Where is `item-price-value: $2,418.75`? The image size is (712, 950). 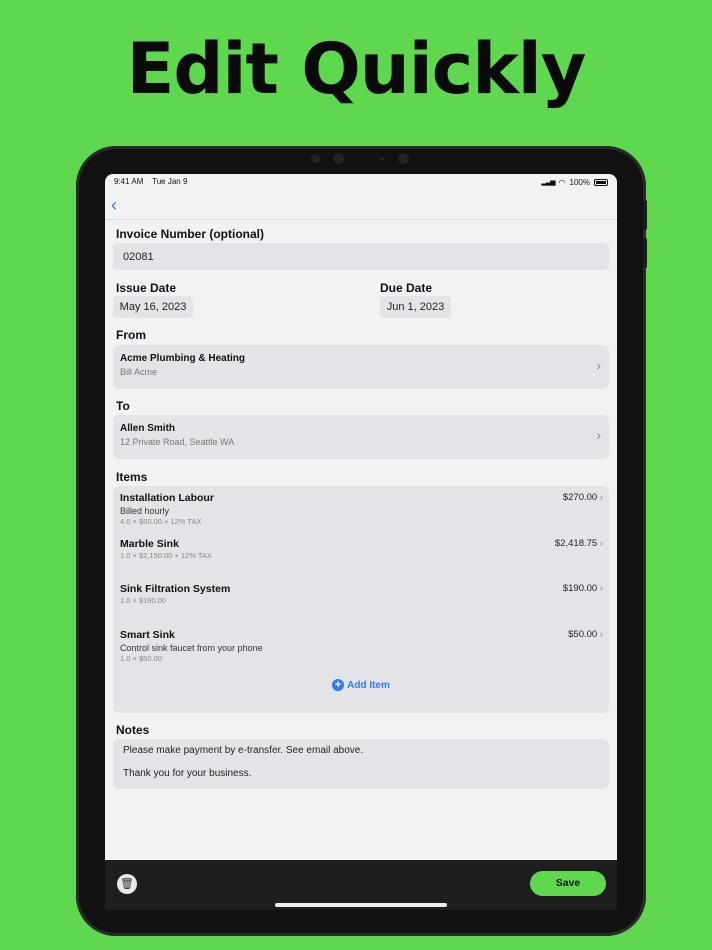 item-price-value: $2,418.75 is located at coordinates (576, 543).